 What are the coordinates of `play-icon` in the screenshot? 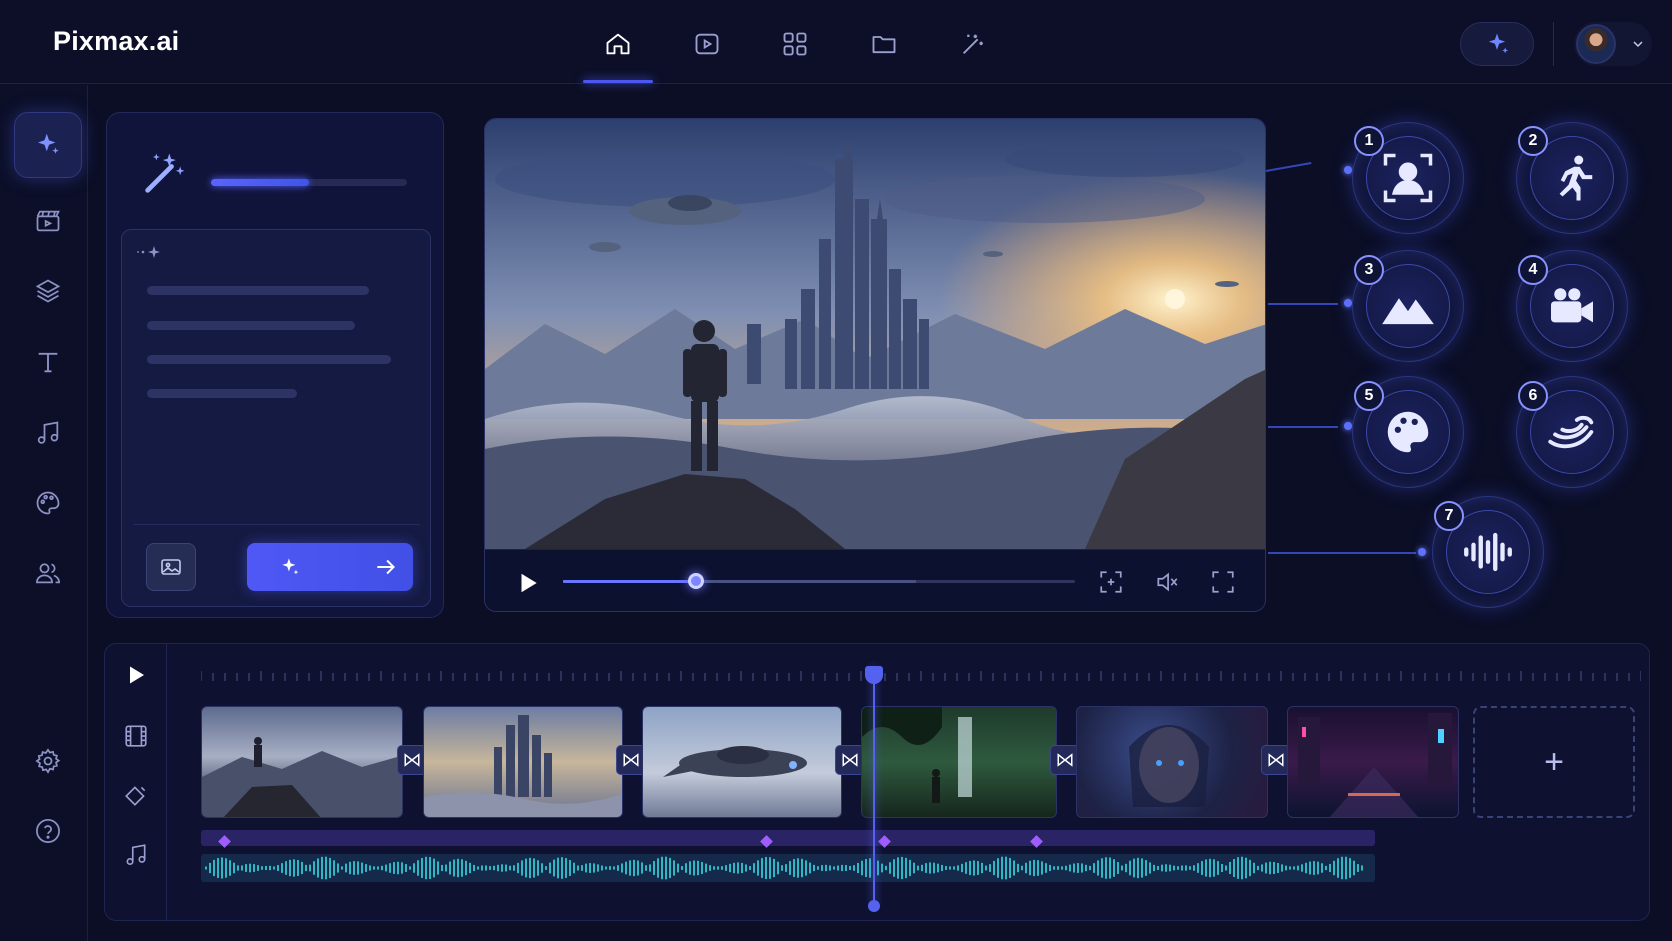 It's located at (528, 583).